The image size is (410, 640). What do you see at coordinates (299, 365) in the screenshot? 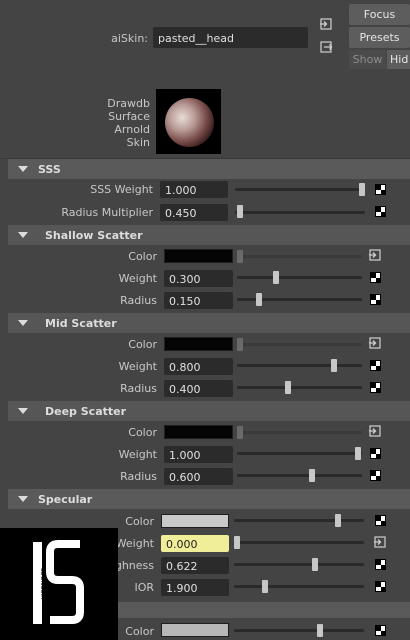
I see `mid-weight-slider` at bounding box center [299, 365].